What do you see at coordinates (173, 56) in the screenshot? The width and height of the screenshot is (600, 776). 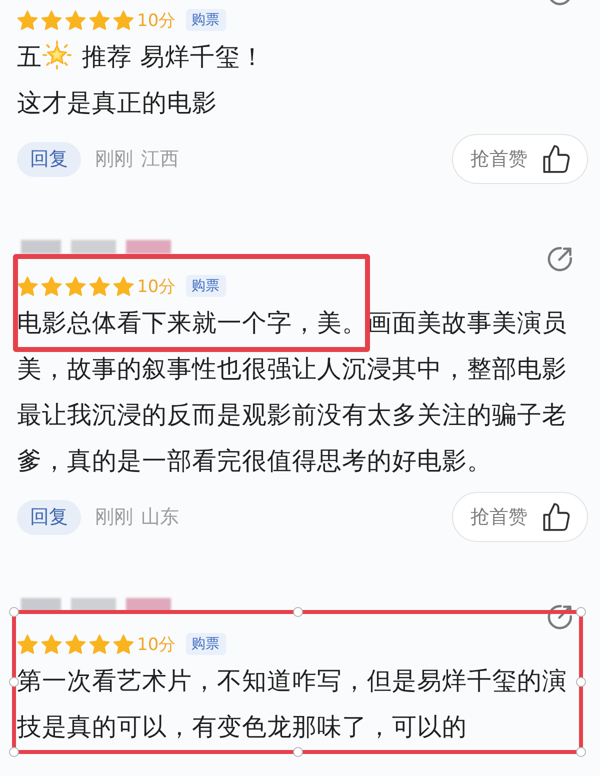 I see `review-text: 推荐 易烊千玺！` at bounding box center [173, 56].